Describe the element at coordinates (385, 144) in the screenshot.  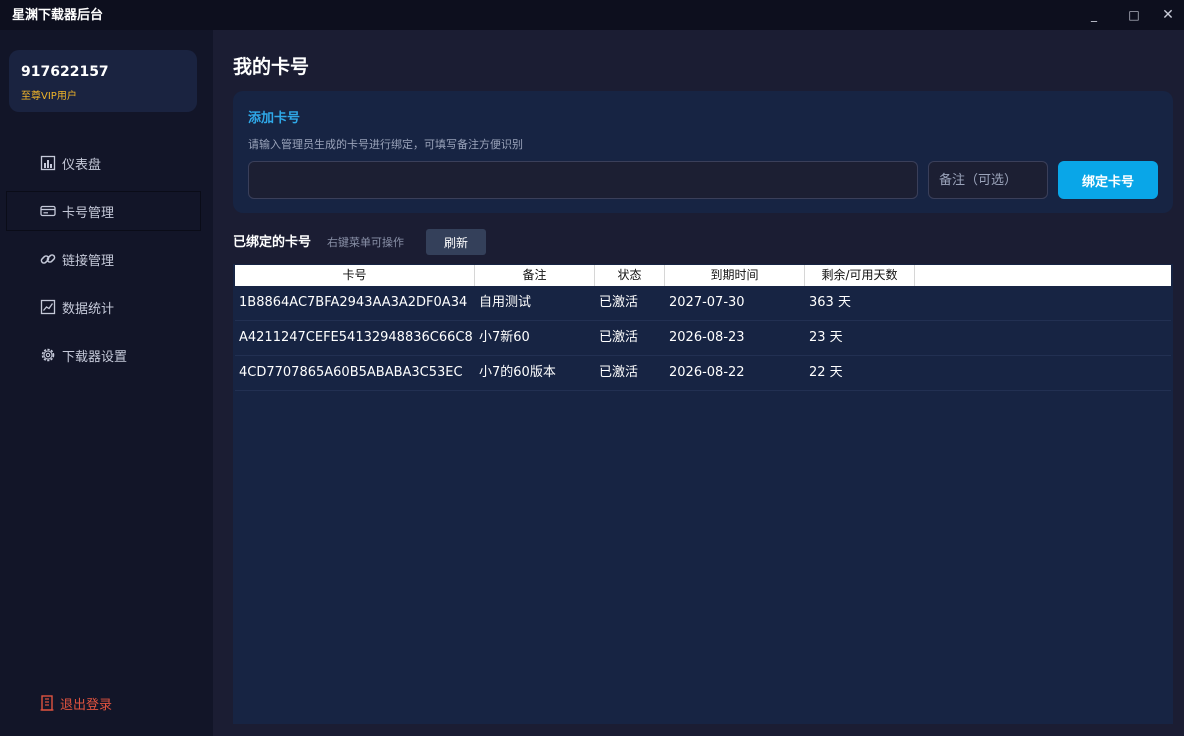
I see `add-card-description: 请输入管理员生成的卡号进行绑定，可填写备注方便识别` at that location.